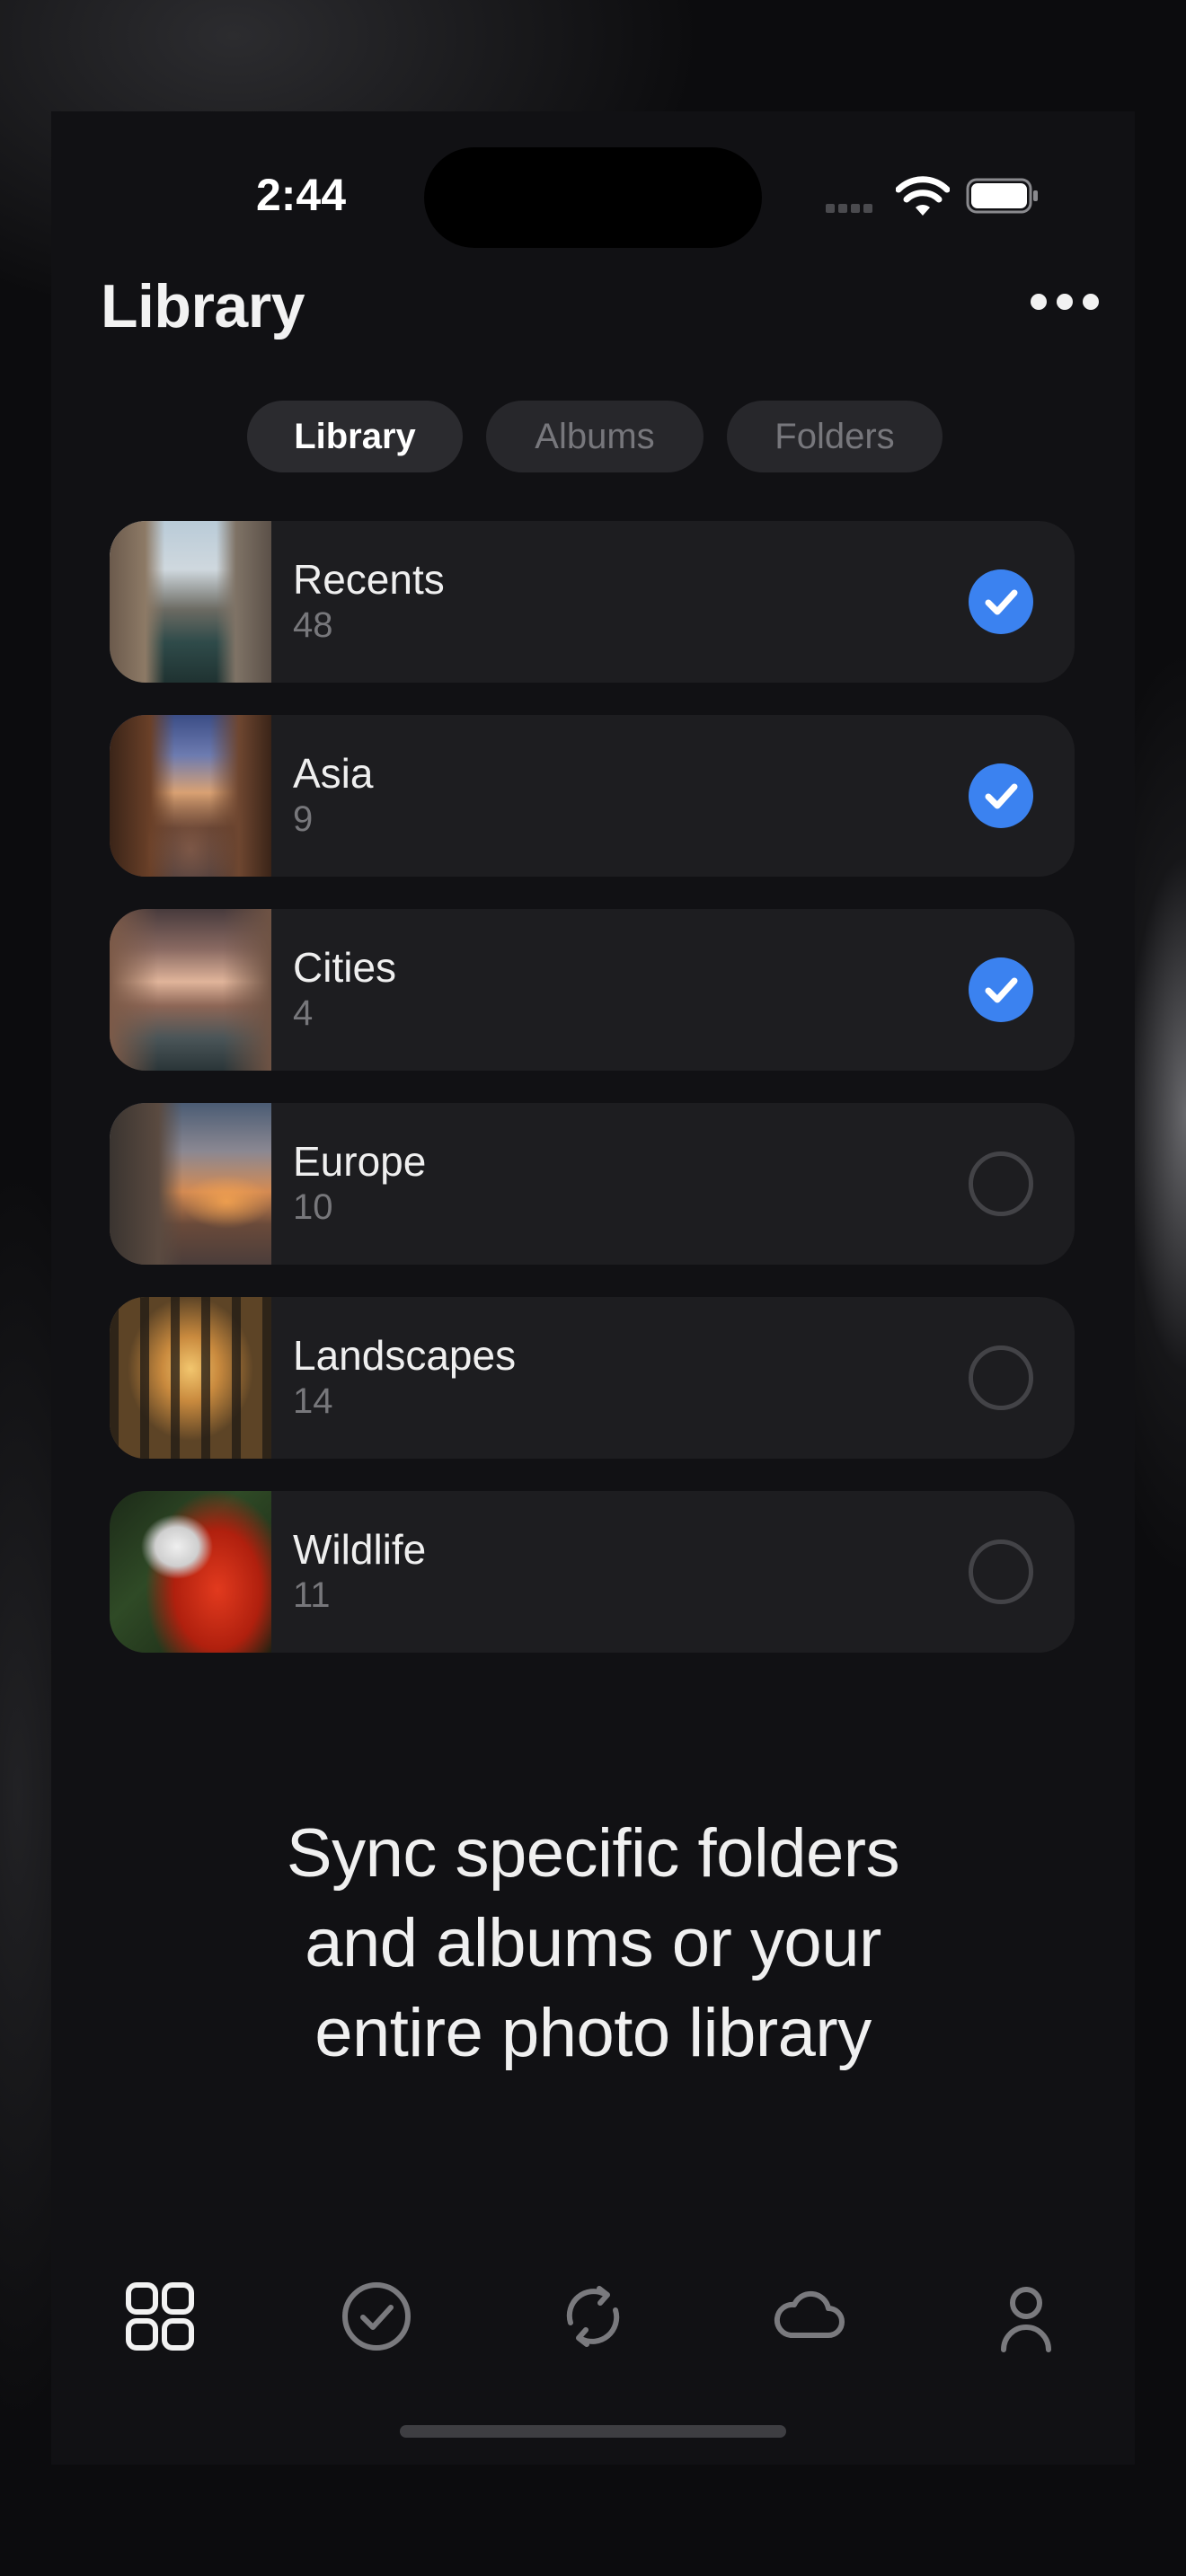  Describe the element at coordinates (360, 1161) in the screenshot. I see `album-name: Europe` at that location.